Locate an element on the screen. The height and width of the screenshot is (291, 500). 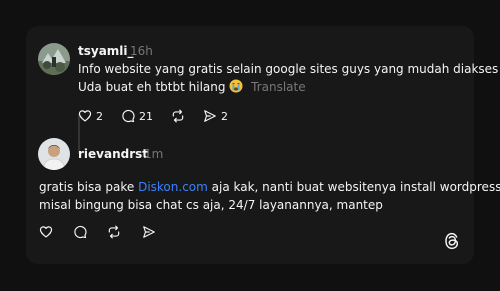
reply-share-button is located at coordinates (149, 232).